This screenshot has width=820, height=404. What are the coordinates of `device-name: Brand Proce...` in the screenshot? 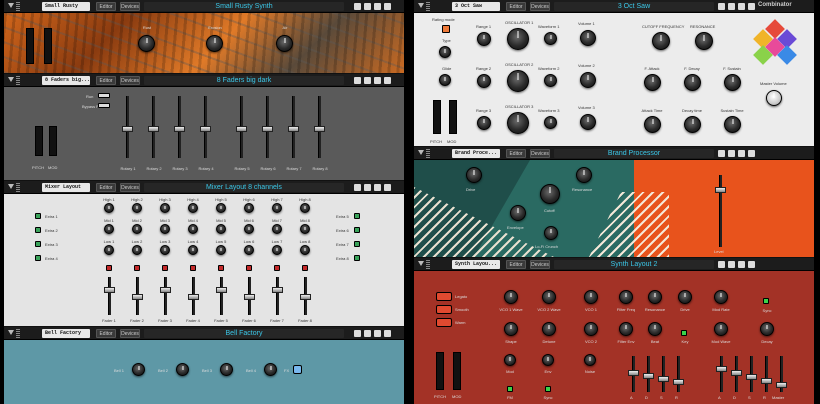 It's located at (476, 153).